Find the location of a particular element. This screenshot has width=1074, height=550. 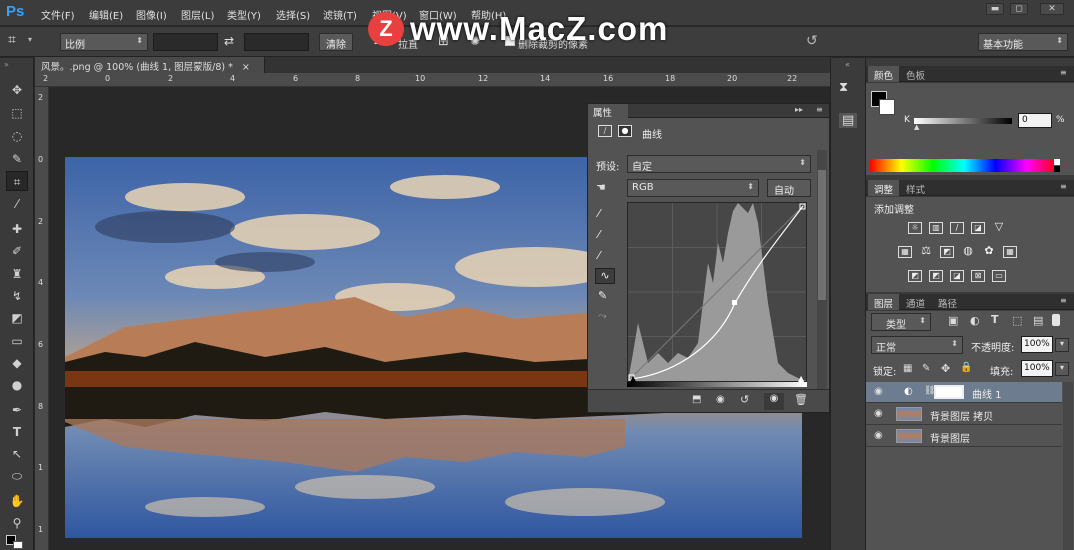

menu-image: 图像(I) is located at coordinates (151, 14).